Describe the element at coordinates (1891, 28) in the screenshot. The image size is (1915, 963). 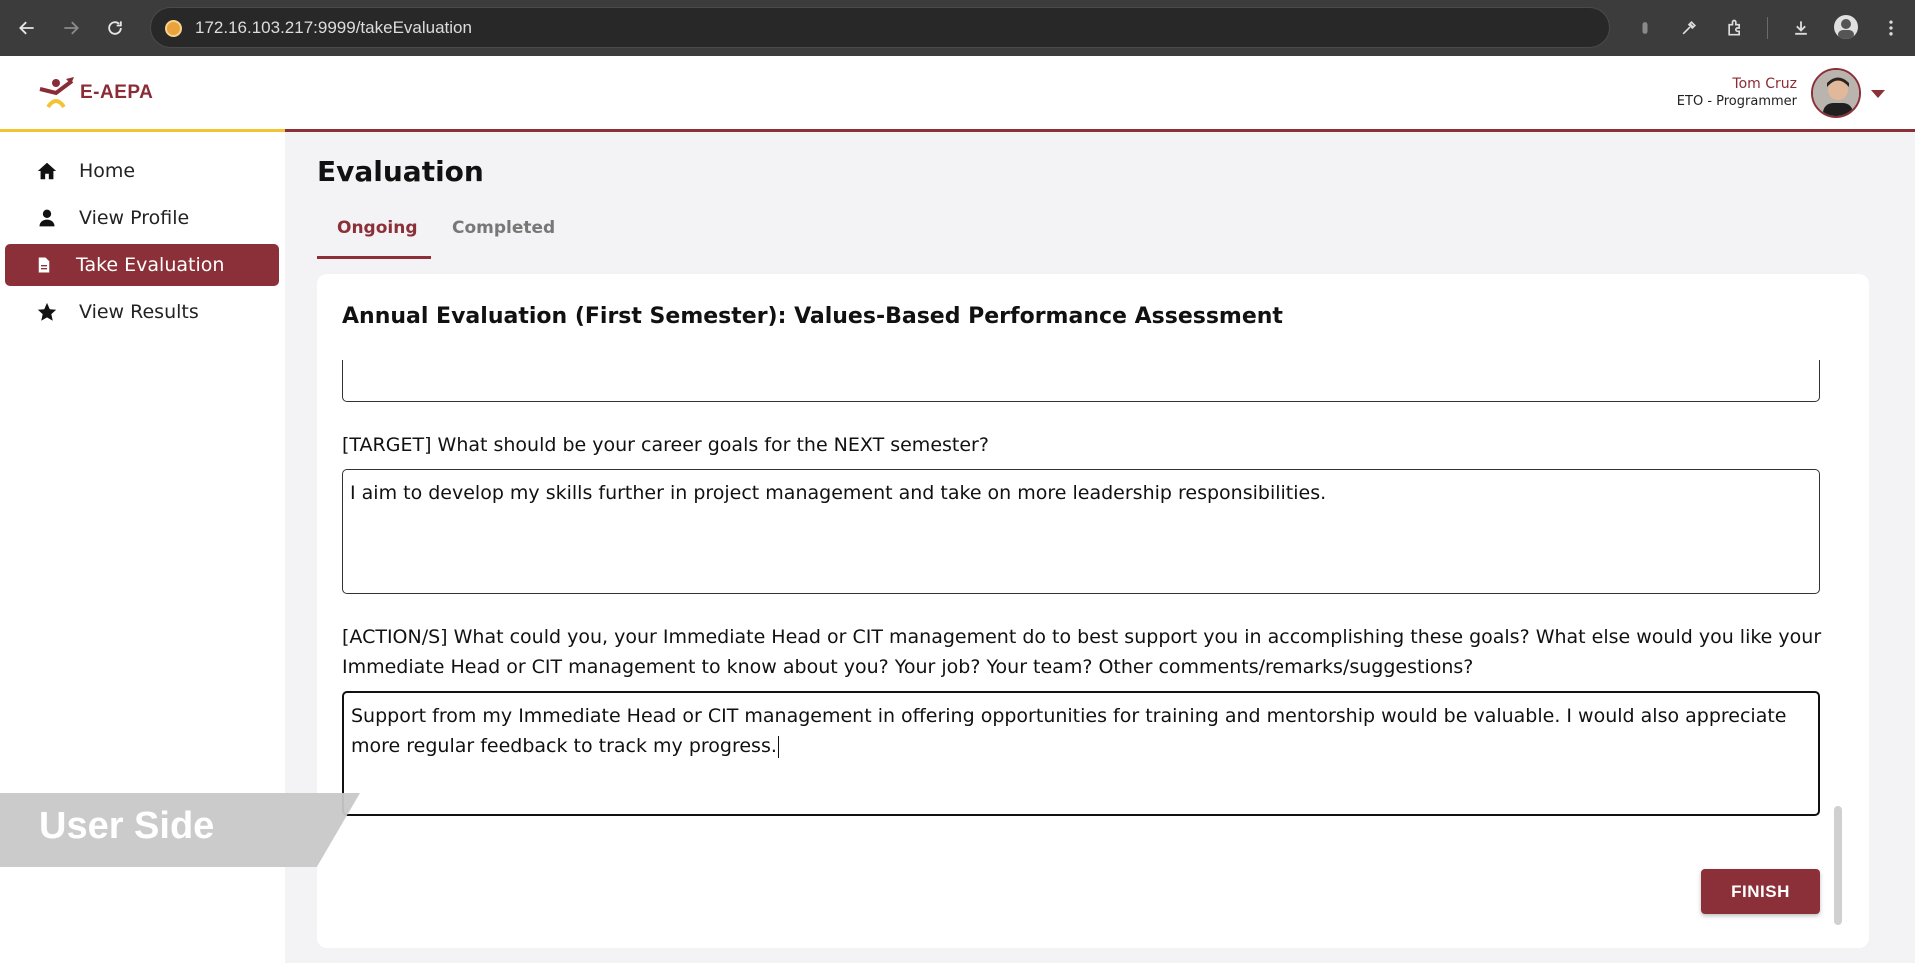
I see `browser-menu-icon` at that location.